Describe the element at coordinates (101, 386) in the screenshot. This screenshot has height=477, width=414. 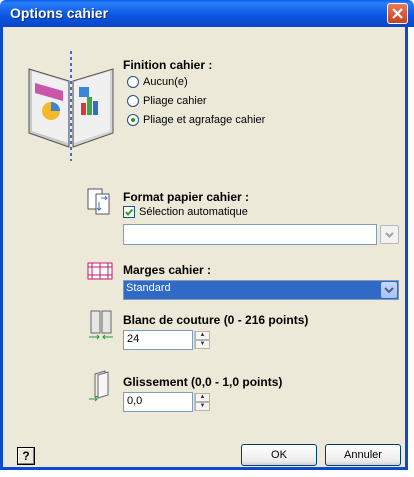
I see `creep-icon` at that location.